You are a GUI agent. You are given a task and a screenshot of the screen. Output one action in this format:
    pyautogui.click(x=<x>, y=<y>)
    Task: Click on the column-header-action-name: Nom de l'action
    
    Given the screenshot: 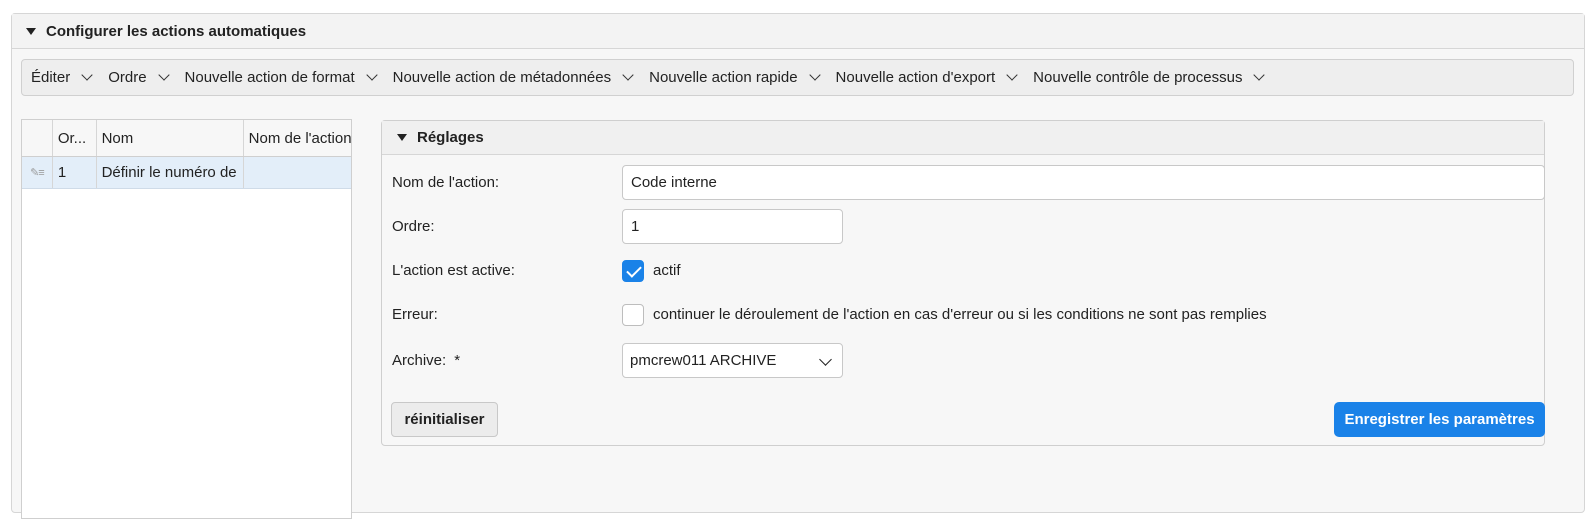 What is the action you would take?
    pyautogui.click(x=297, y=138)
    